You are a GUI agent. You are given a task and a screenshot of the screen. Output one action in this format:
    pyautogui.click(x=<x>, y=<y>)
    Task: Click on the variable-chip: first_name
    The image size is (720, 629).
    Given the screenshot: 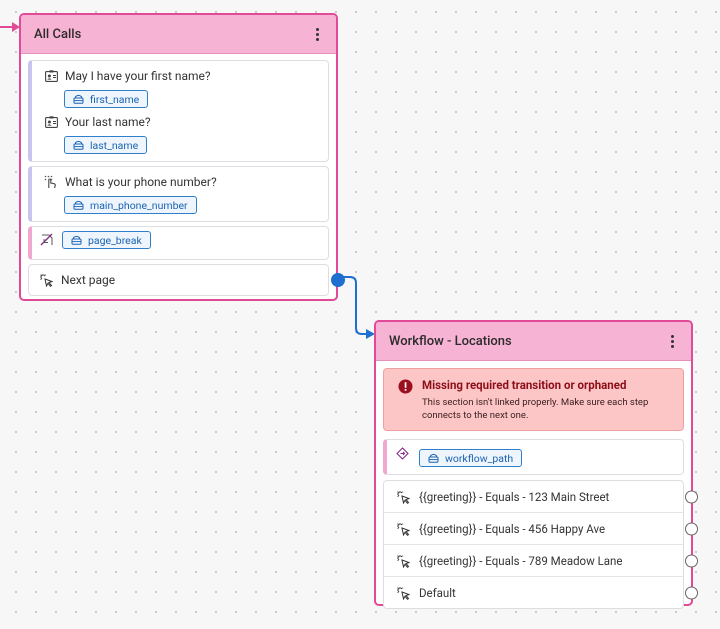 What is the action you would take?
    pyautogui.click(x=106, y=99)
    